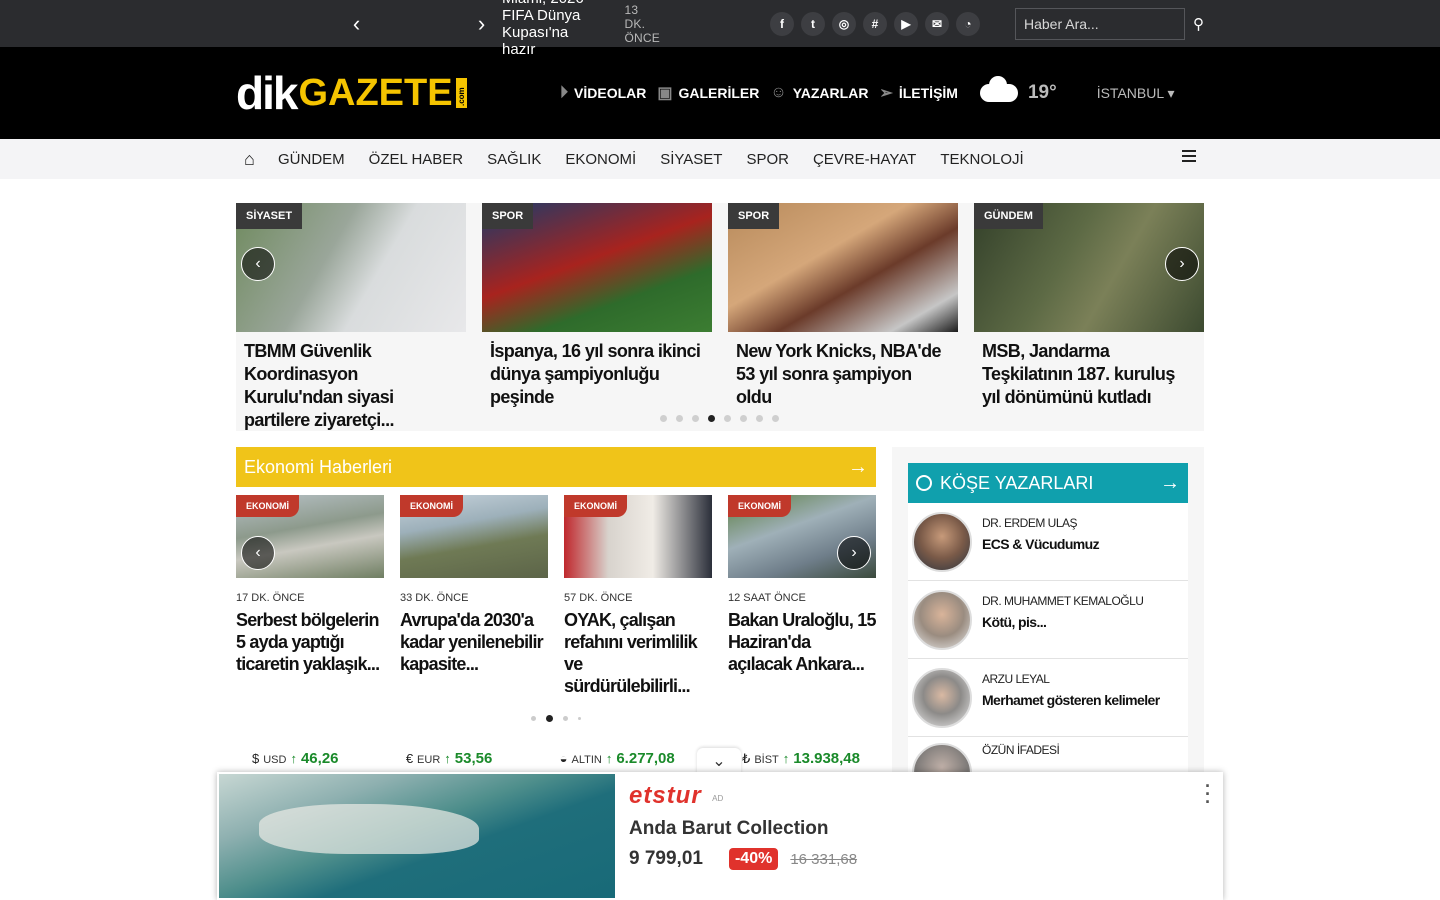 Image resolution: width=1440 pixels, height=900 pixels. I want to click on mail-icon: ✉, so click(936, 23).